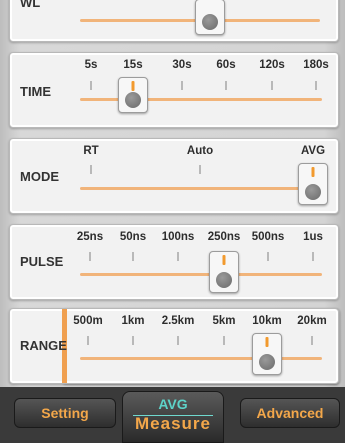  What do you see at coordinates (39, 176) in the screenshot?
I see `mode-label: MODE` at bounding box center [39, 176].